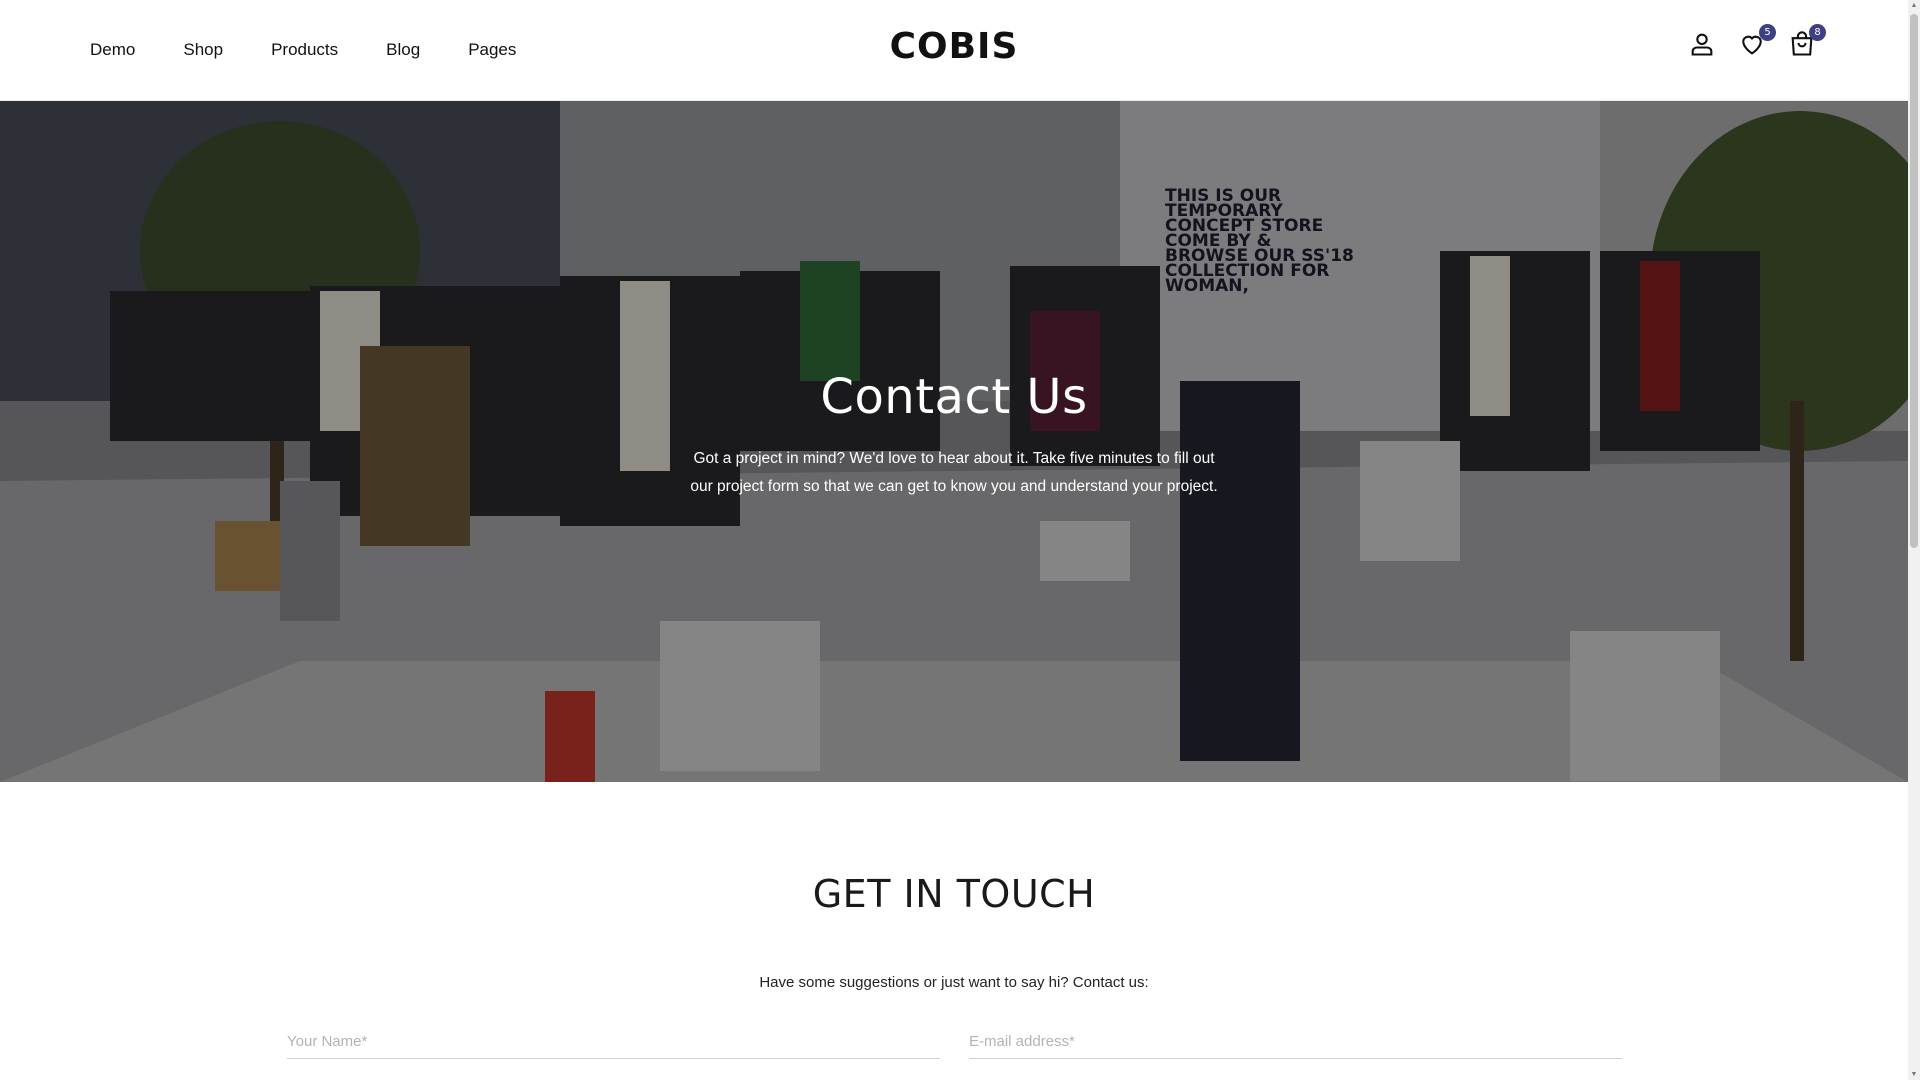  What do you see at coordinates (1817, 32) in the screenshot?
I see `cart-count-badge: 8` at bounding box center [1817, 32].